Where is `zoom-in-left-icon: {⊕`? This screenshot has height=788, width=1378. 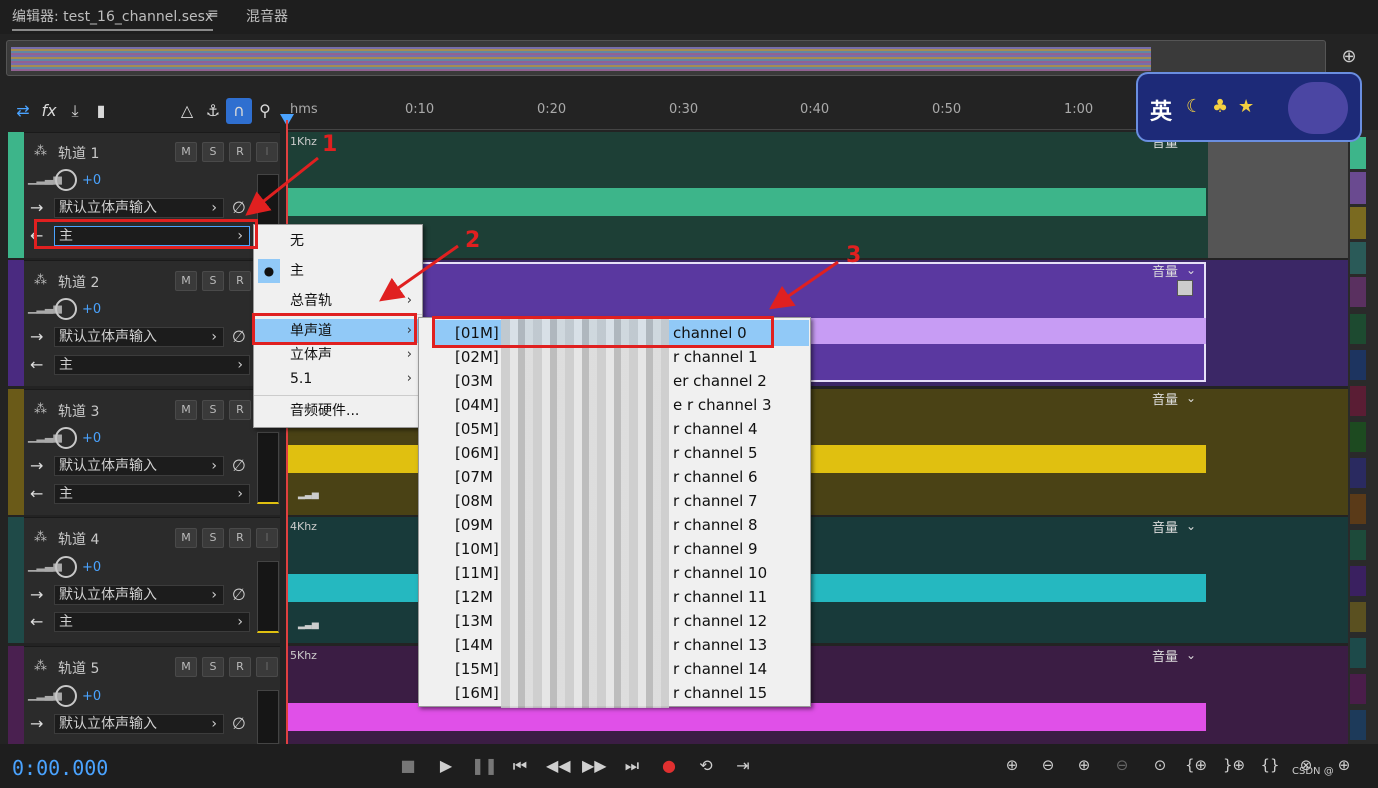
zoom-in-left-icon: {⊕ is located at coordinates (1196, 765).